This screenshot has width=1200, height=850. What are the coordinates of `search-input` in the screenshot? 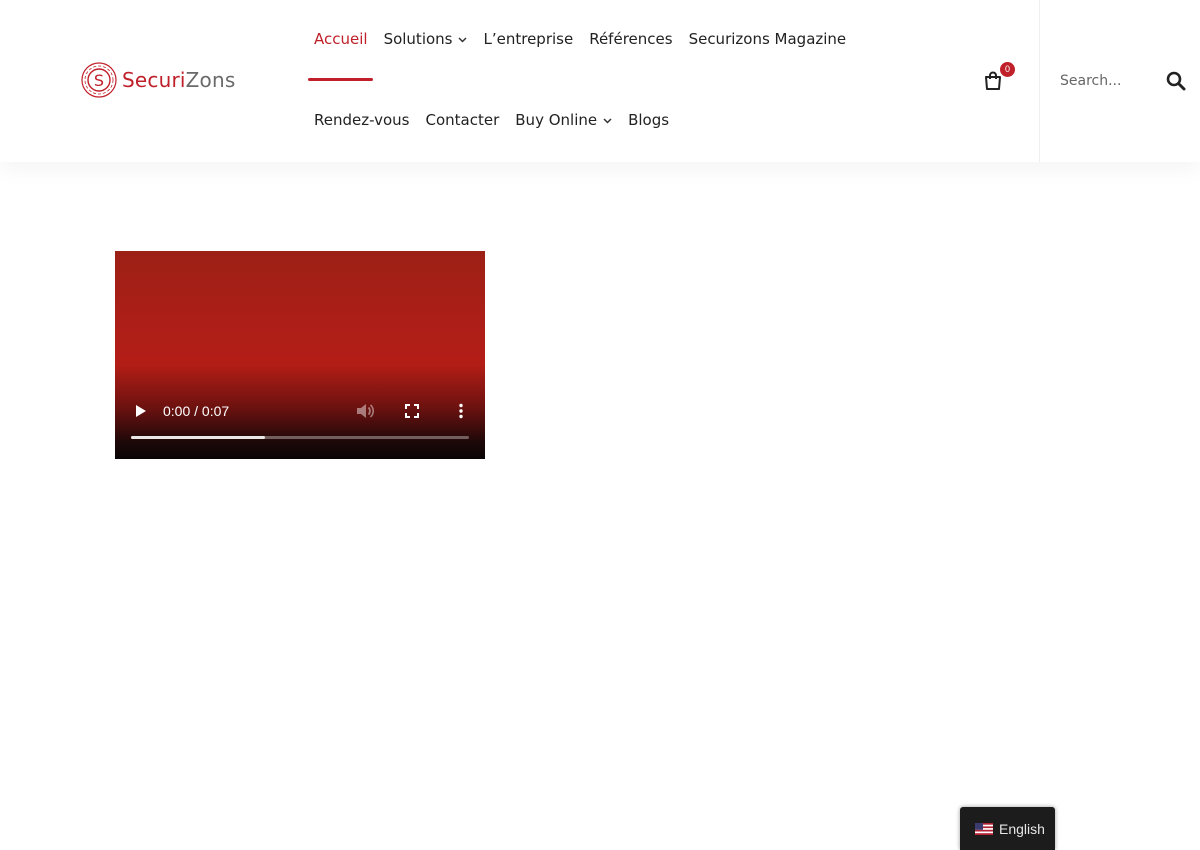 It's located at (1107, 81).